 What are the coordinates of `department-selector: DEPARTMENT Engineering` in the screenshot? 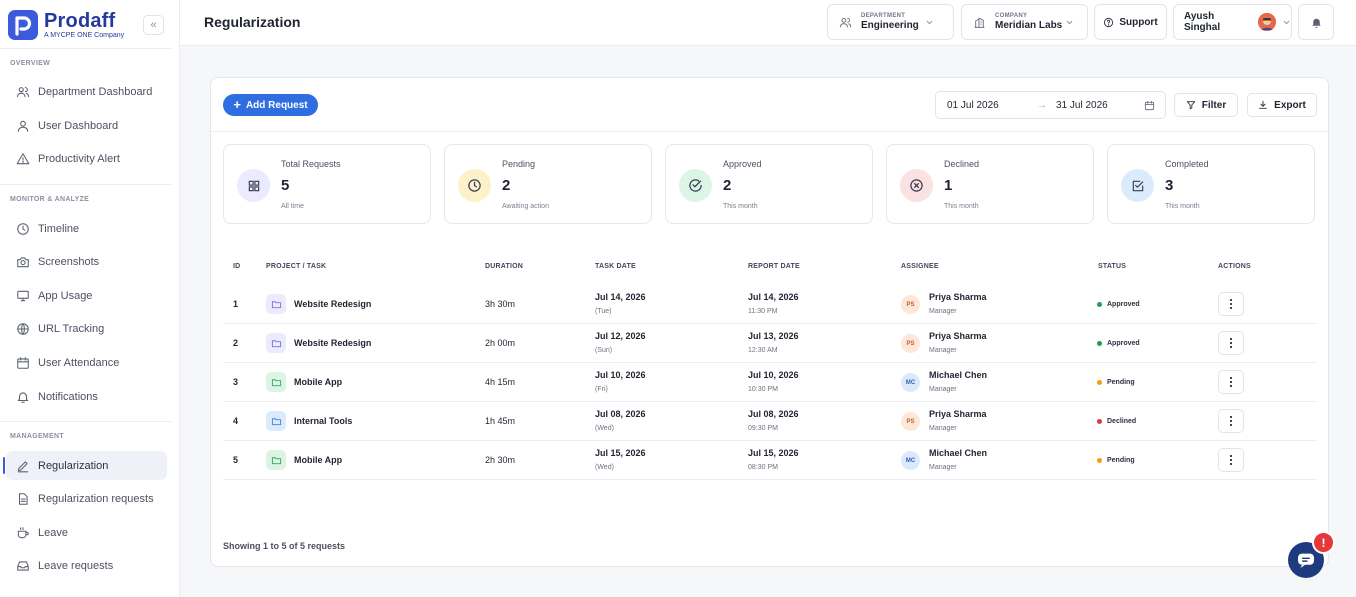 It's located at (890, 22).